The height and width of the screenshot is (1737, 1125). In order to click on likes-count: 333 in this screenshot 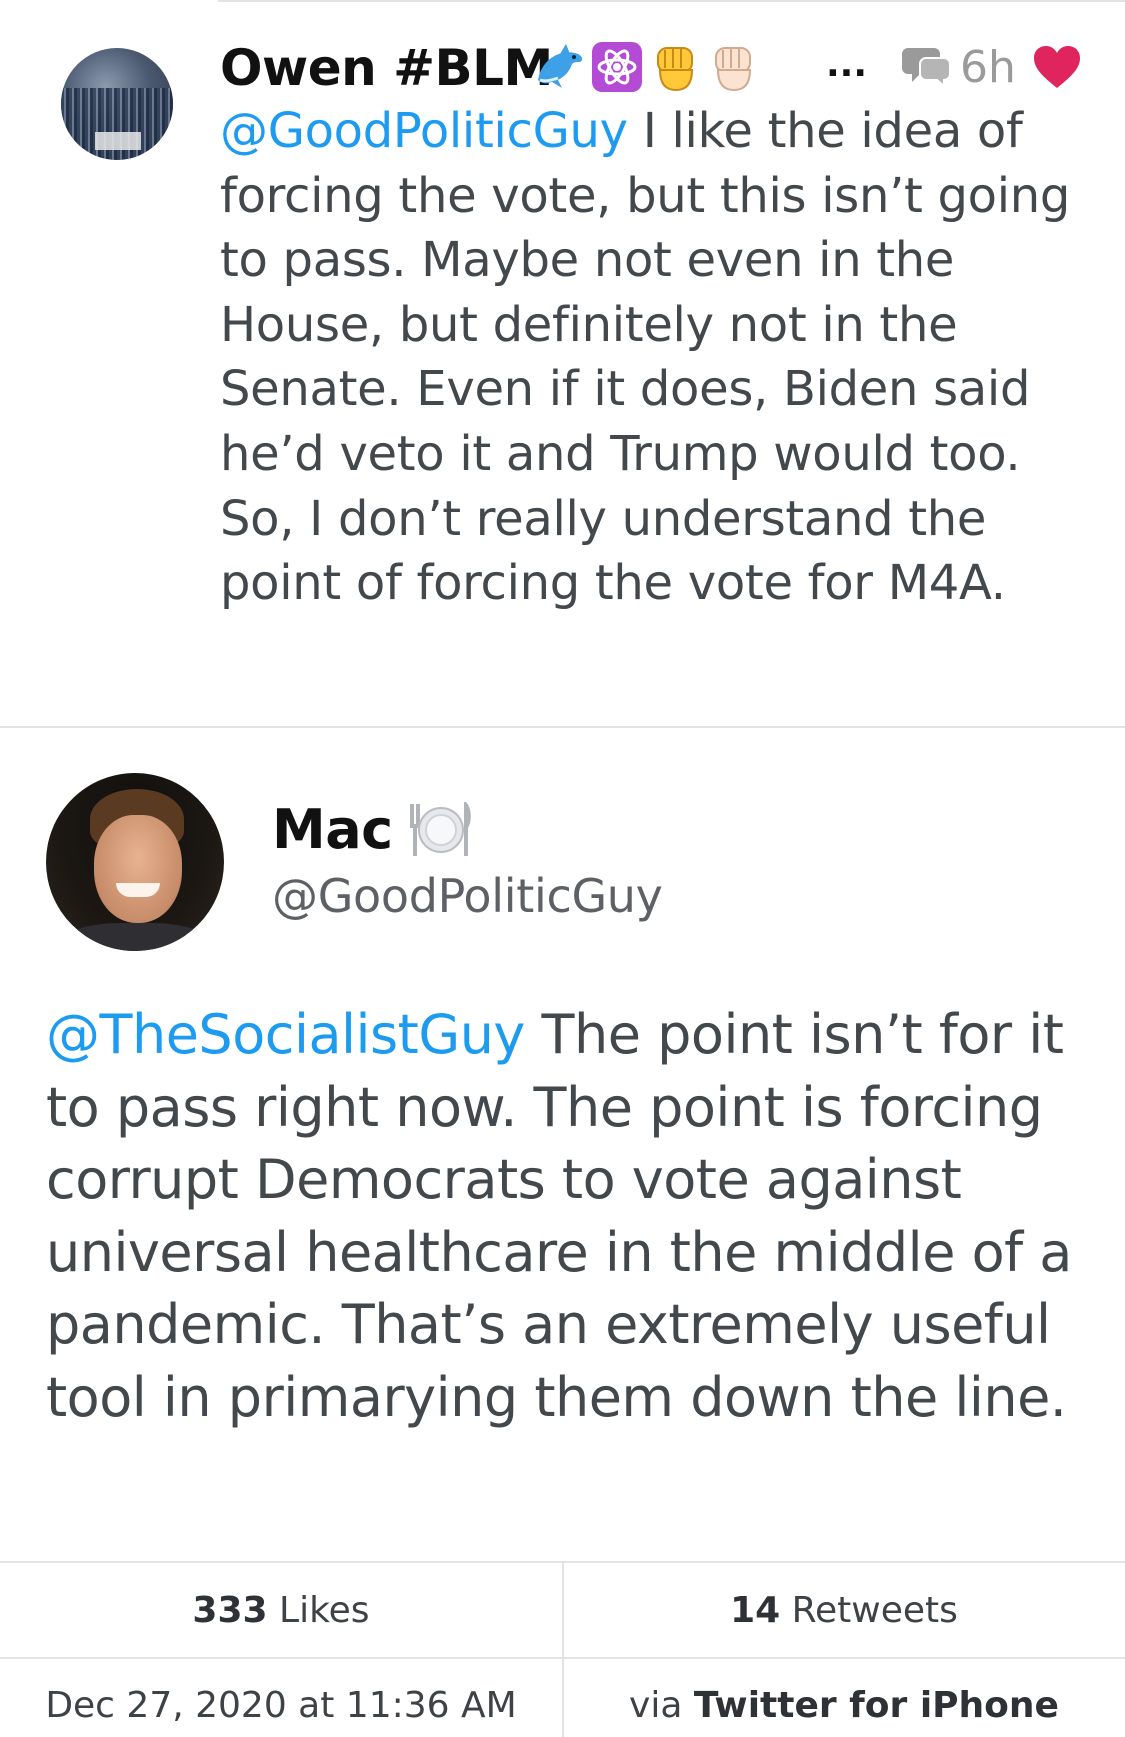, I will do `click(230, 1610)`.